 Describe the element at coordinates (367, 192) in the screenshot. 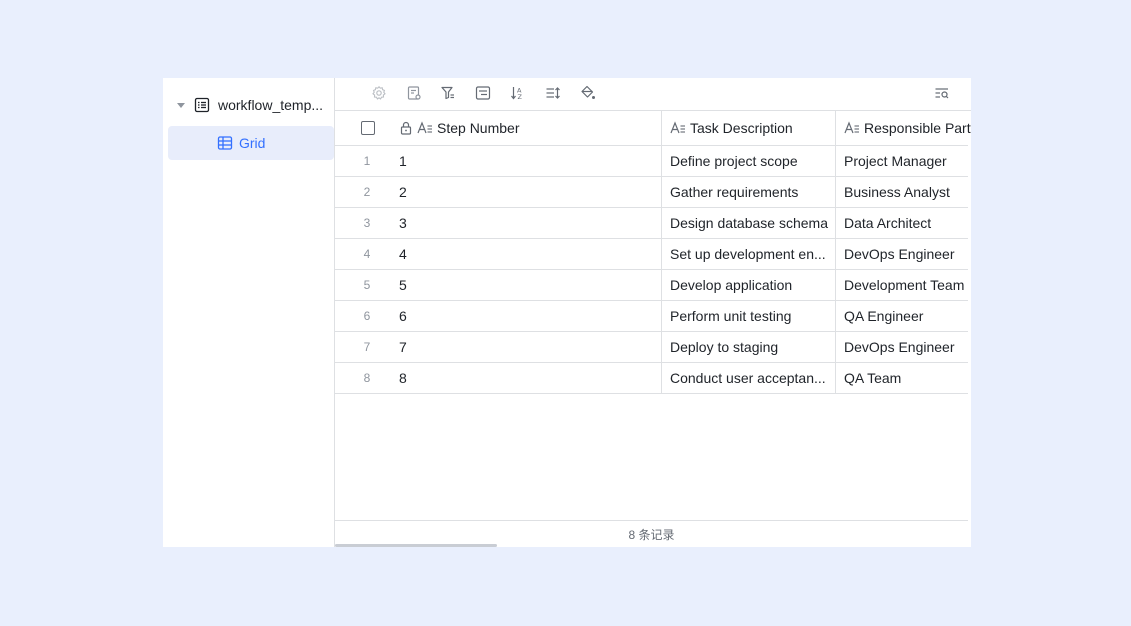

I see `row-index: 2` at that location.